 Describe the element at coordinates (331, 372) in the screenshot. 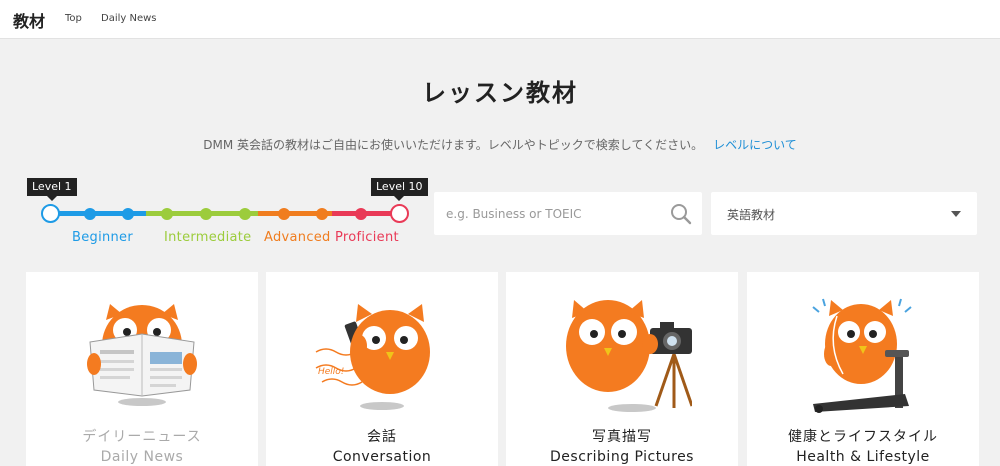

I see `hello-speech: Hello!` at that location.